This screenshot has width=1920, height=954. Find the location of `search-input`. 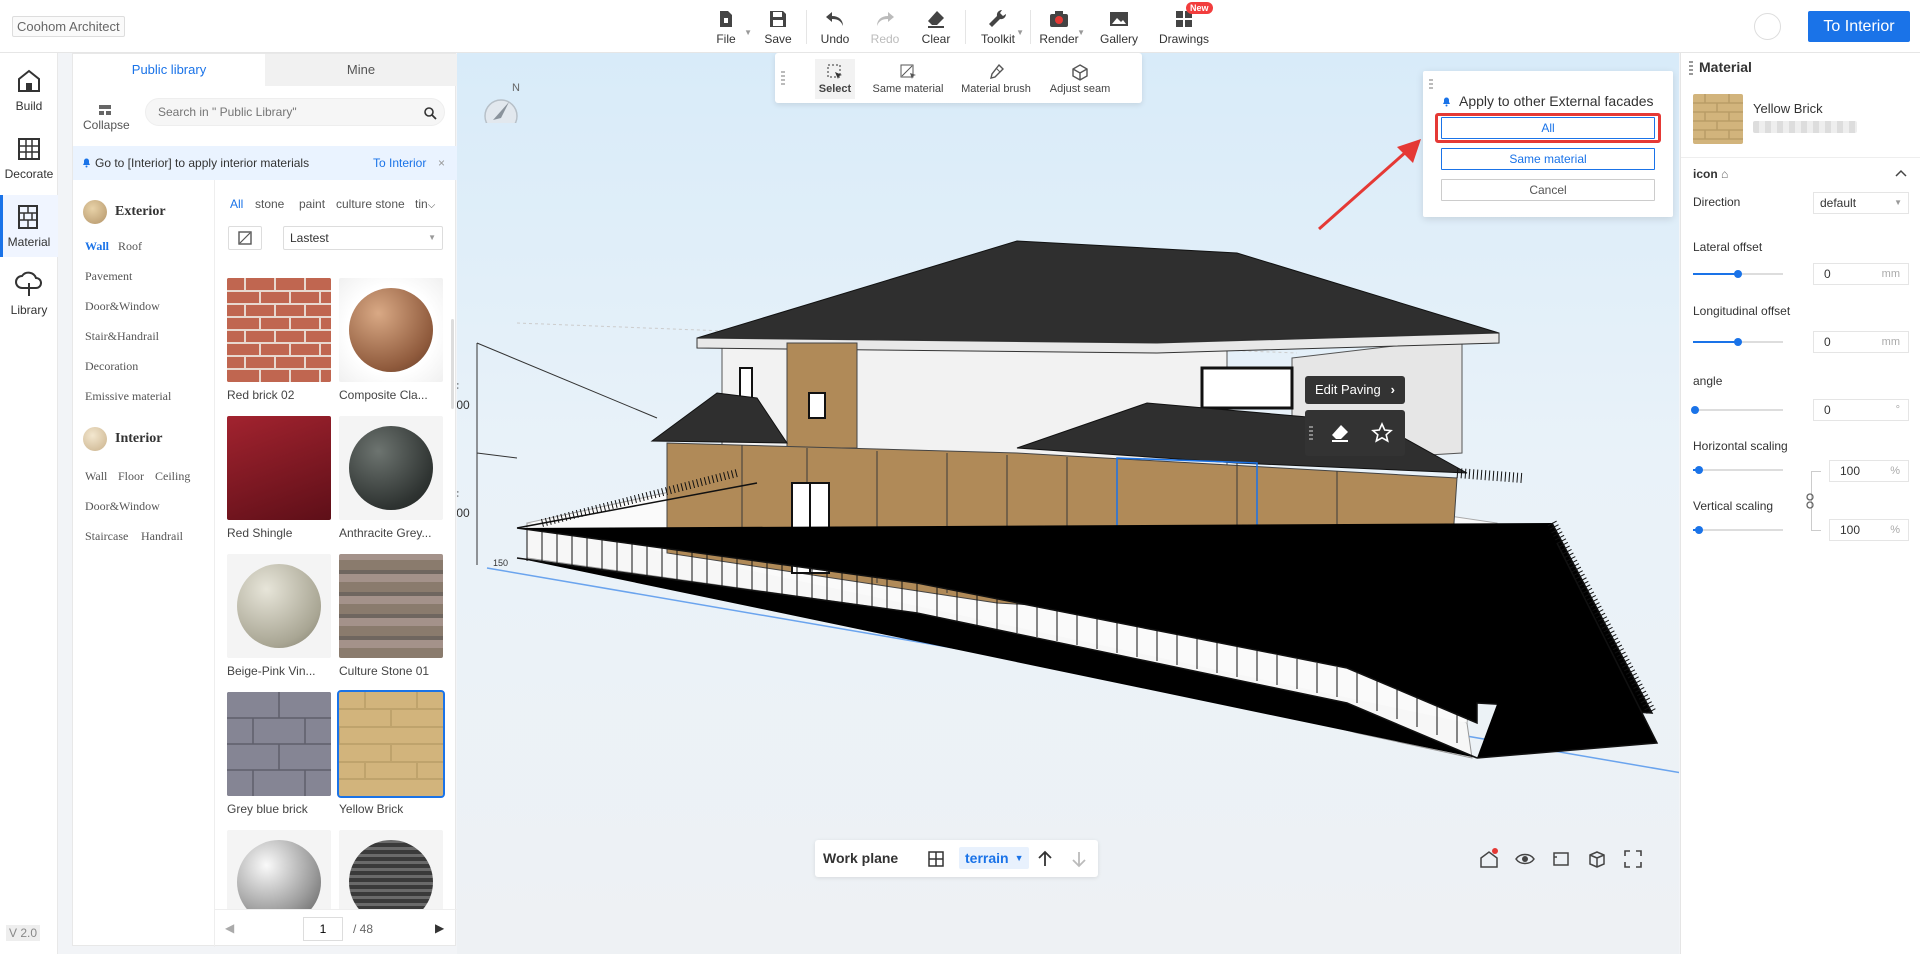

search-input is located at coordinates (295, 112).